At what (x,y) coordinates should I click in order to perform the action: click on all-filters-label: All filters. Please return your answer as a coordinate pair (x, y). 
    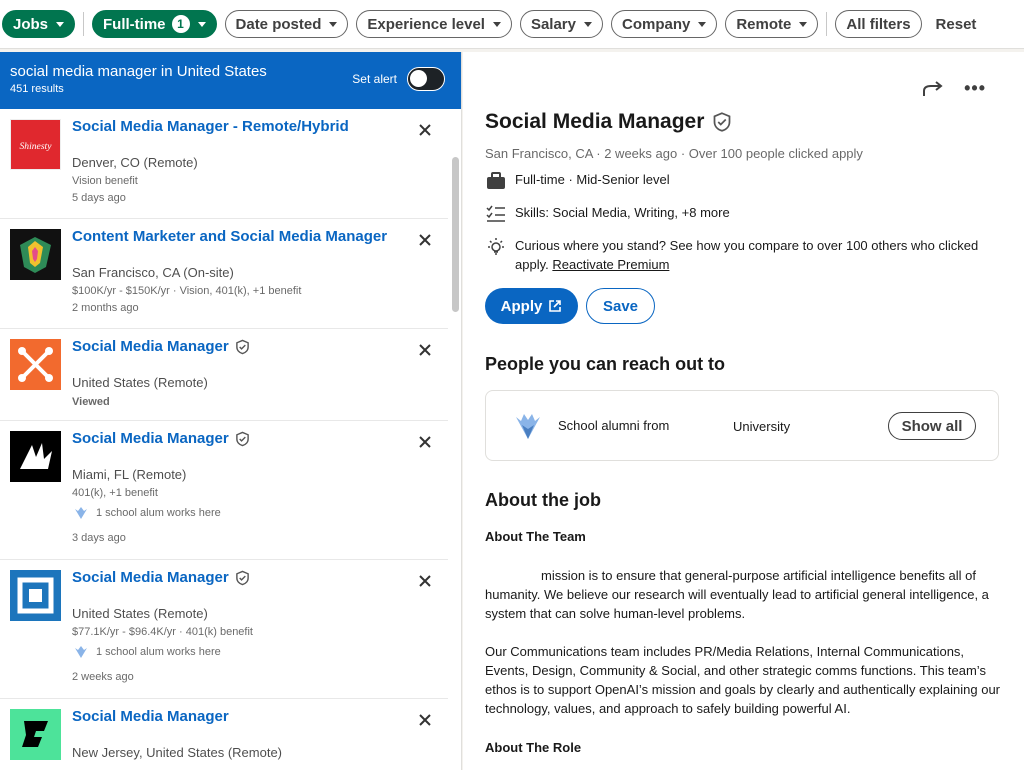
    Looking at the image, I should click on (878, 24).